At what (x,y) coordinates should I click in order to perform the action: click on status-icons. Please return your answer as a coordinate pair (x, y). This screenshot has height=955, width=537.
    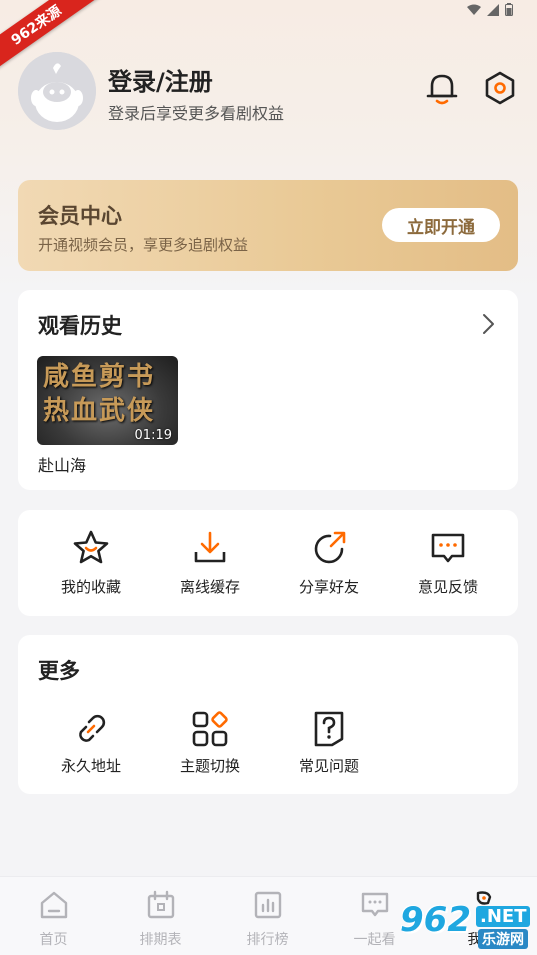
    Looking at the image, I should click on (490, 9).